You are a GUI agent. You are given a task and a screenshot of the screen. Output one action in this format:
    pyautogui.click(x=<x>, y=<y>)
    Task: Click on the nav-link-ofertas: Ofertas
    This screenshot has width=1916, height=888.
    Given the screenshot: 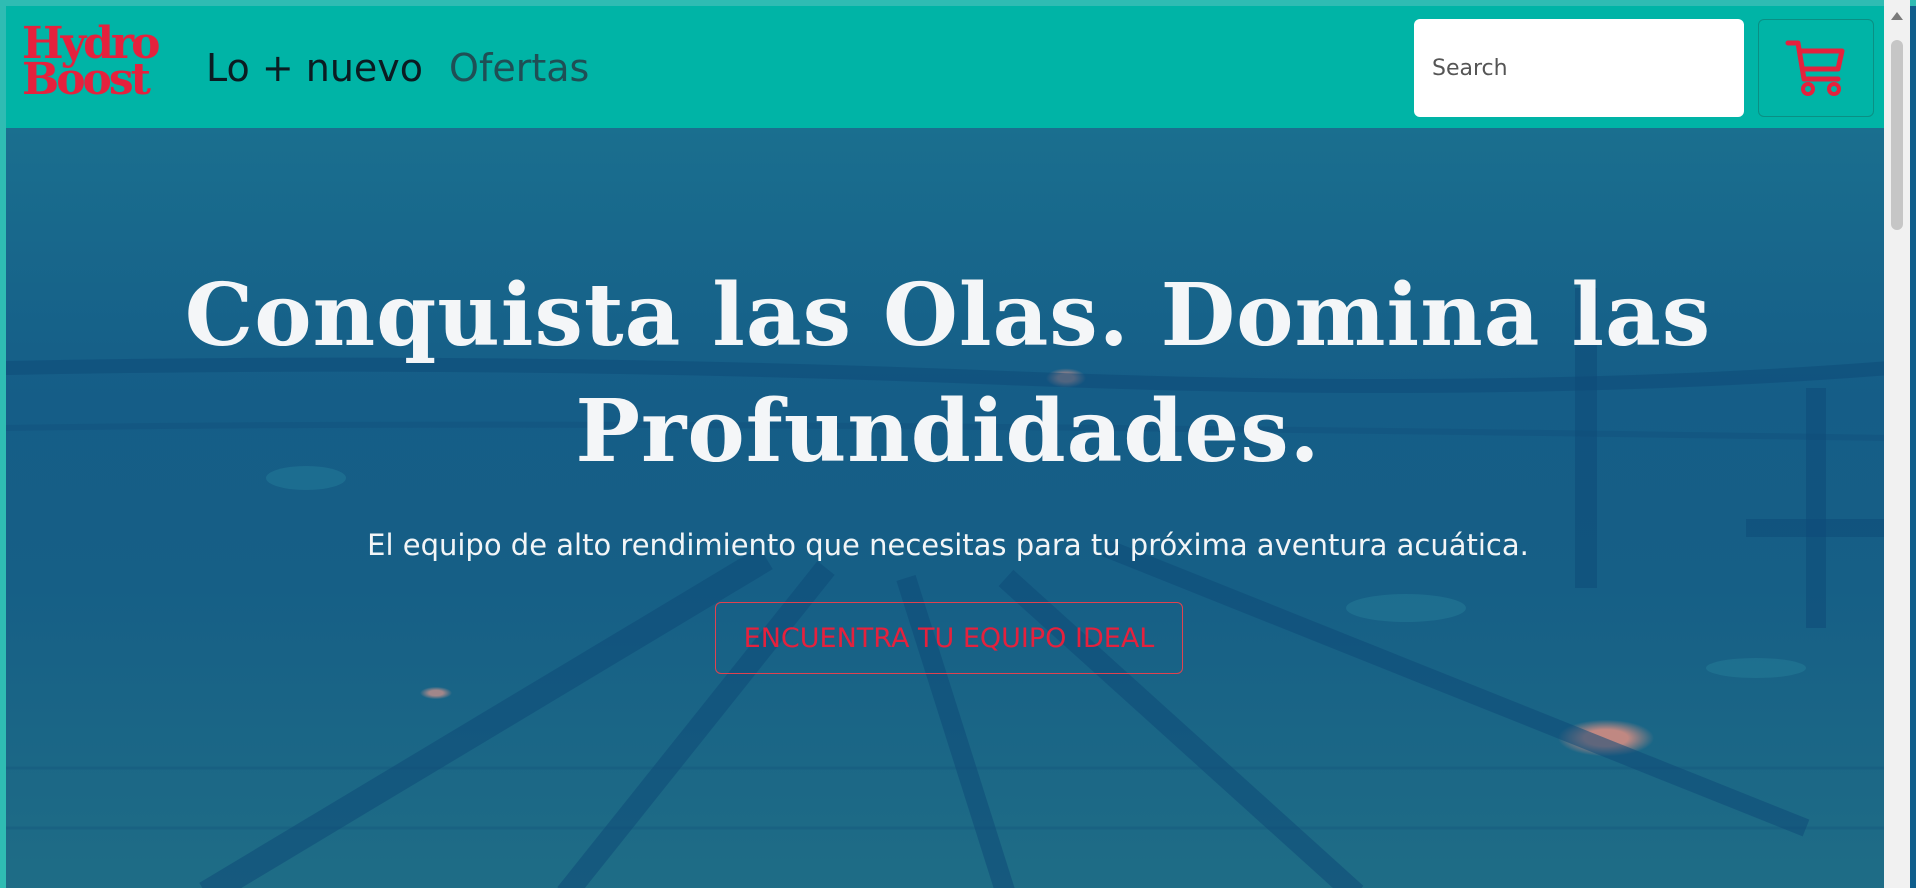 What is the action you would take?
    pyautogui.click(x=519, y=68)
    